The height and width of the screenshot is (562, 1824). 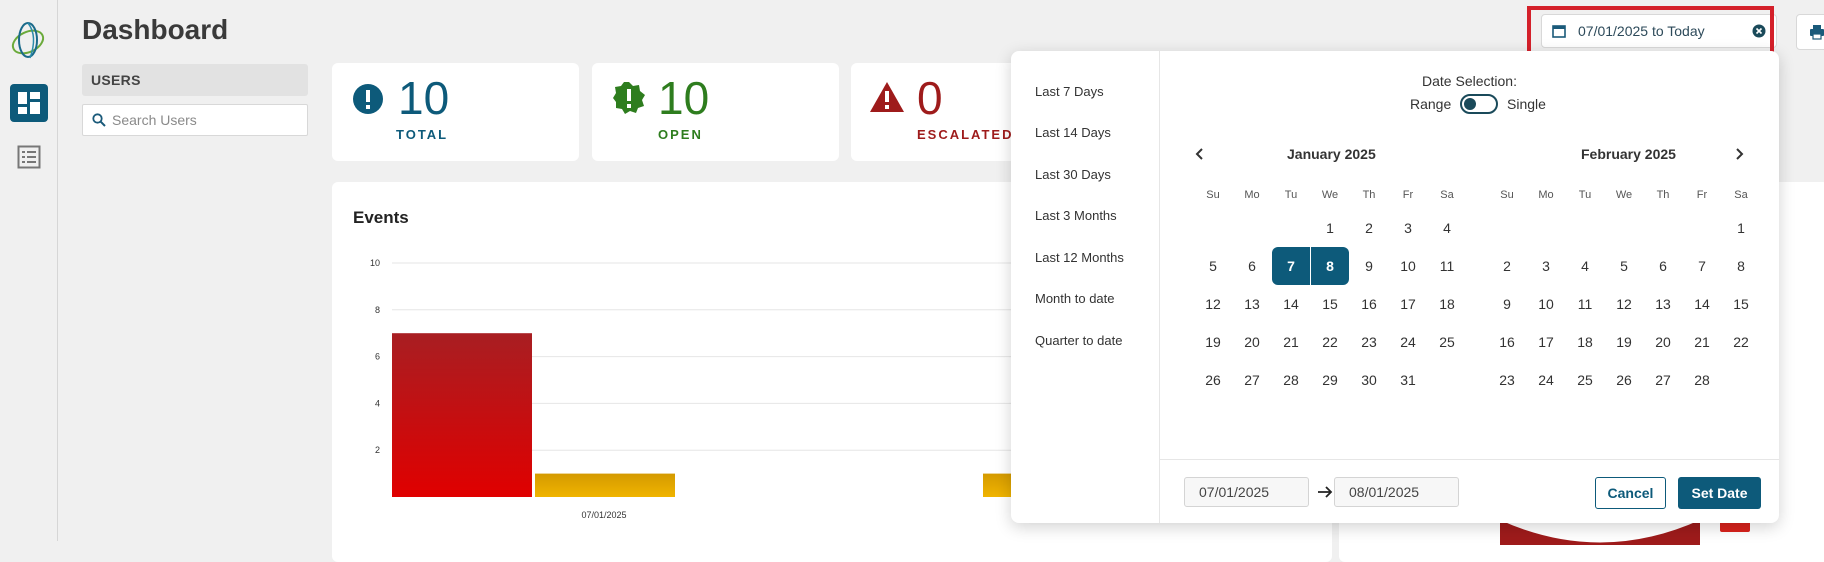 What do you see at coordinates (1396, 492) in the screenshot?
I see `to-date-input: 08/01/2025` at bounding box center [1396, 492].